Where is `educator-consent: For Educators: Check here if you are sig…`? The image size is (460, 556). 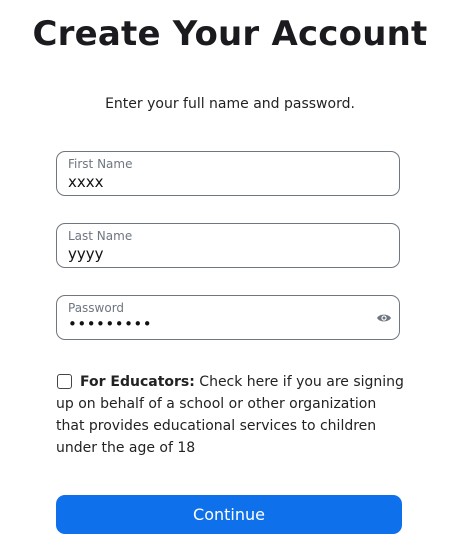 educator-consent: For Educators: Check here if you are sig… is located at coordinates (231, 415).